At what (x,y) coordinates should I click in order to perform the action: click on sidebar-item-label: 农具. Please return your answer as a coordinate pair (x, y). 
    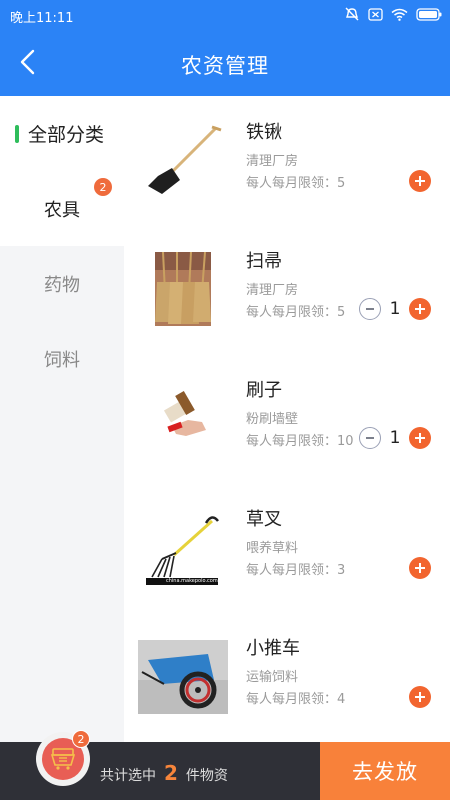
    Looking at the image, I should click on (62, 210).